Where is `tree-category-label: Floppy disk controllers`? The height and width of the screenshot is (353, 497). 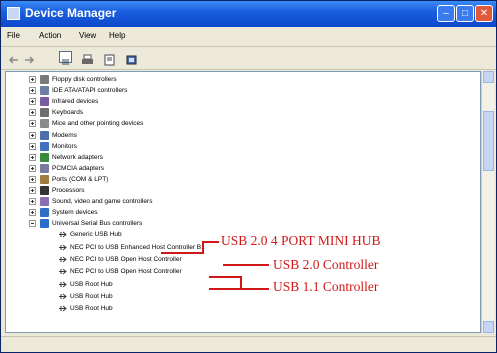
tree-category-label: Floppy disk controllers is located at coordinates (84, 79).